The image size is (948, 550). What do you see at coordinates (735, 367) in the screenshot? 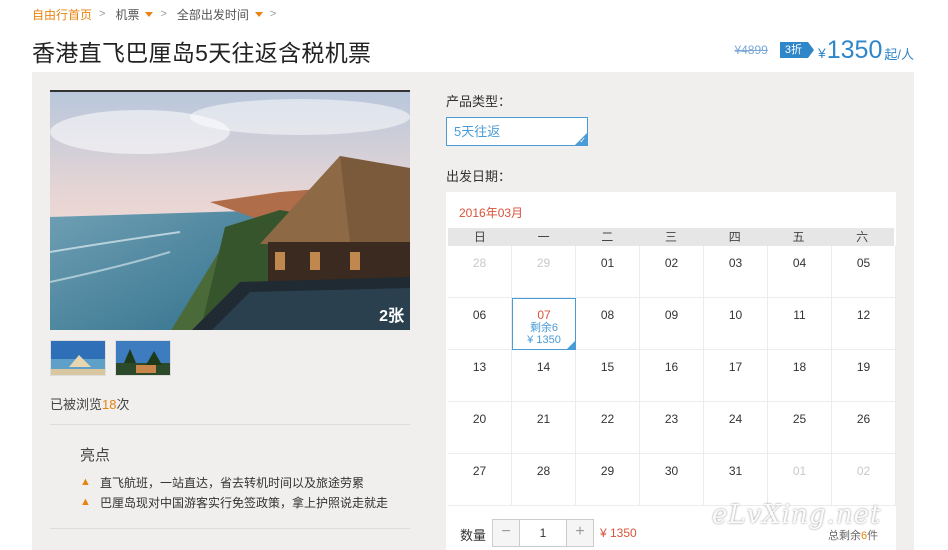
I see `calendar-day-number: 17` at bounding box center [735, 367].